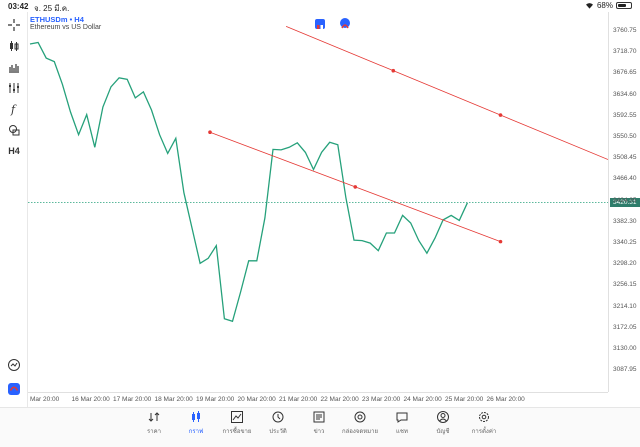 The width and height of the screenshot is (640, 447). Describe the element at coordinates (45, 399) in the screenshot. I see `time-tick-label: Mar 20:00` at that location.